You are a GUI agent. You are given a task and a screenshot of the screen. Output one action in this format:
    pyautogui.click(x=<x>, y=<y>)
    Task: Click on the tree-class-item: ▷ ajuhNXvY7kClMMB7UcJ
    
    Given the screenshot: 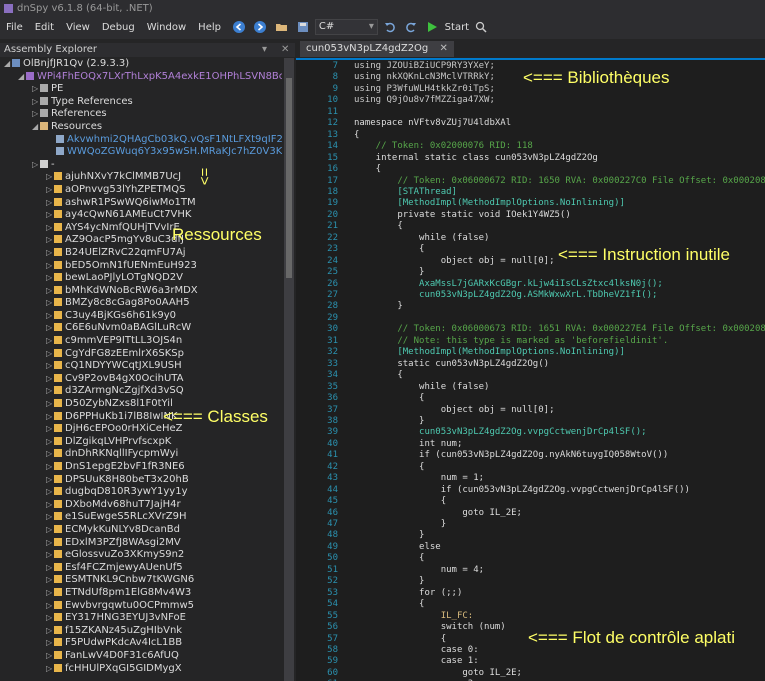 What is the action you would take?
    pyautogui.click(x=141, y=177)
    